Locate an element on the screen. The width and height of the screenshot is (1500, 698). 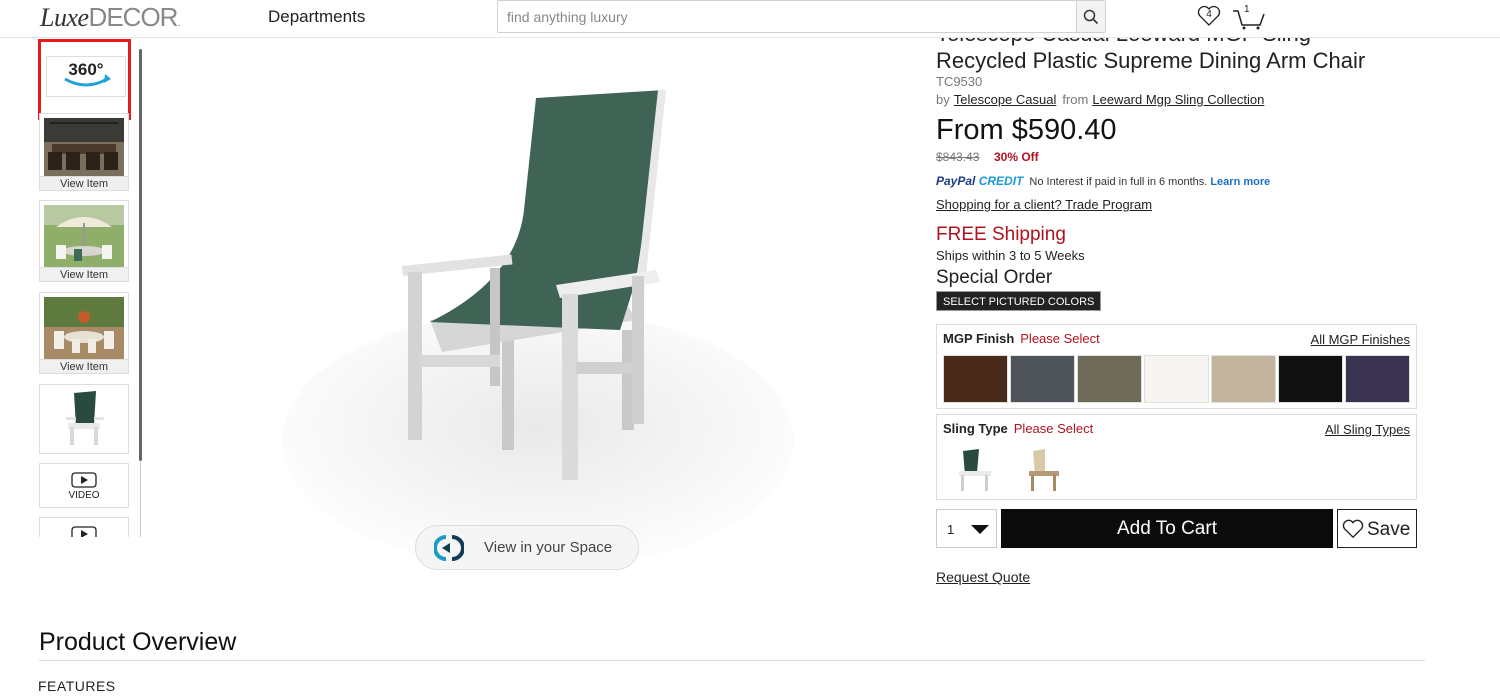
thumb-item-3: View Item is located at coordinates (84, 333).